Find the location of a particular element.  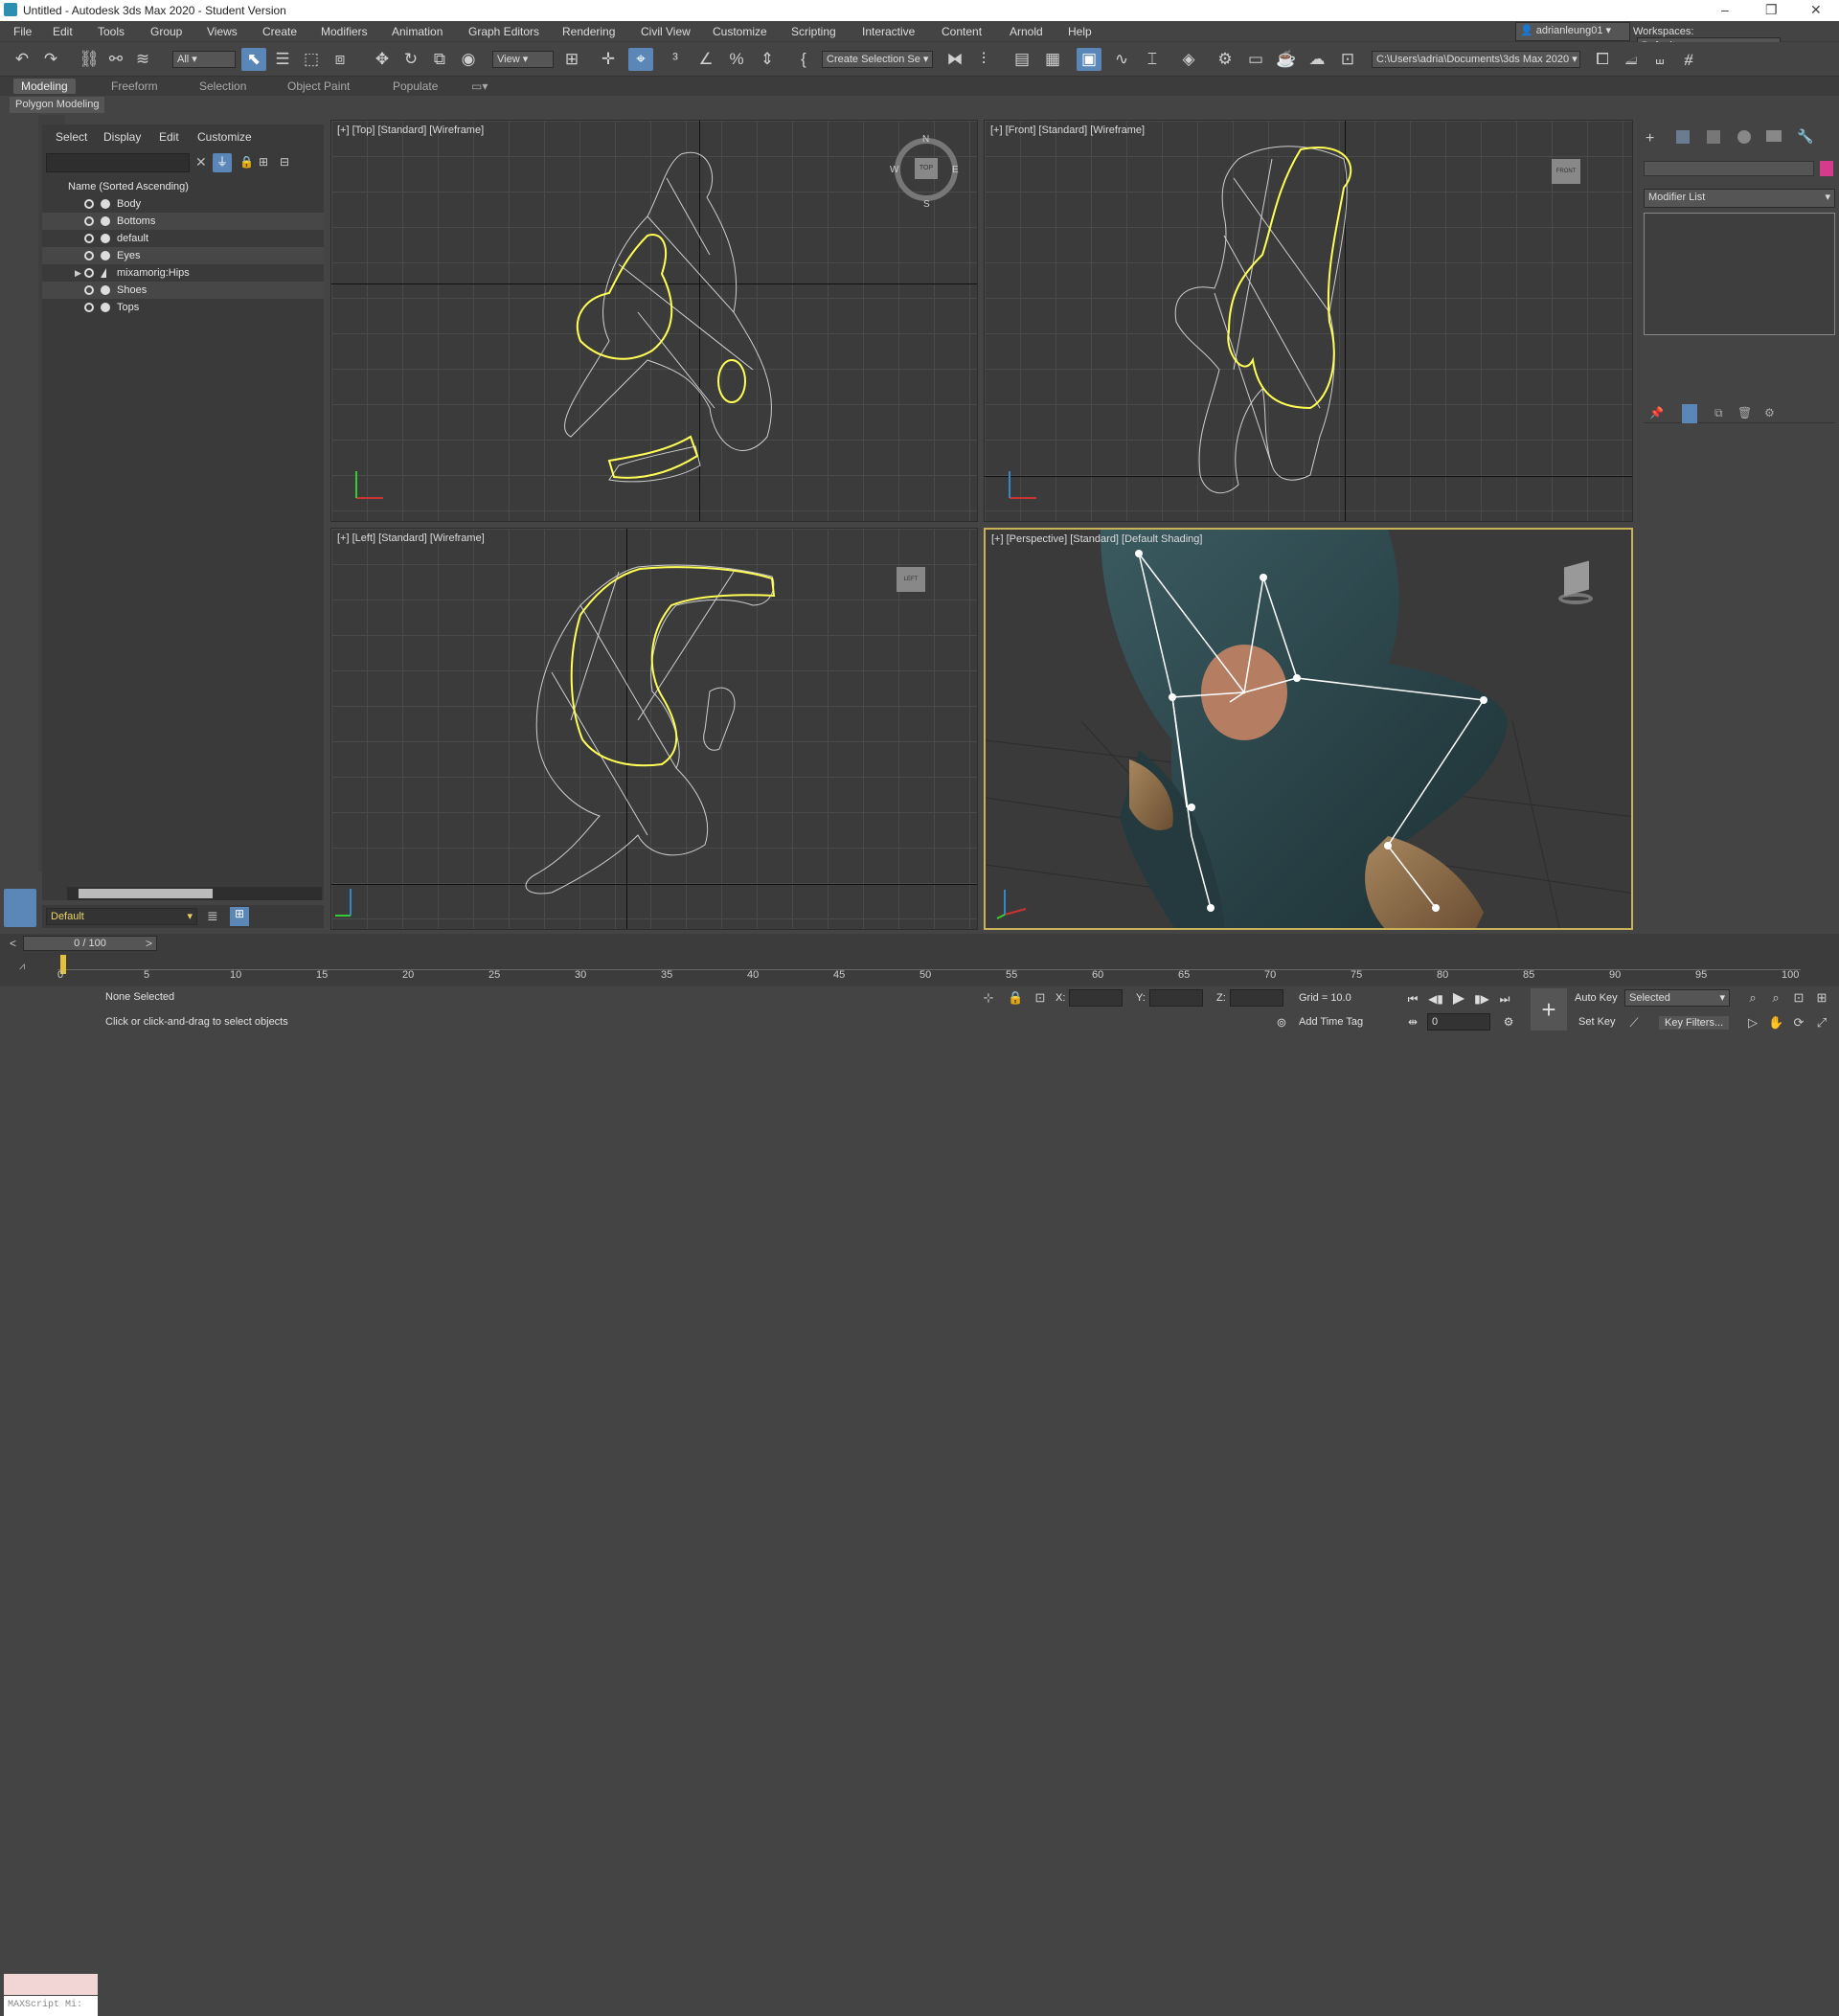

layer-dropdown: Default ▾ is located at coordinates (121, 916).